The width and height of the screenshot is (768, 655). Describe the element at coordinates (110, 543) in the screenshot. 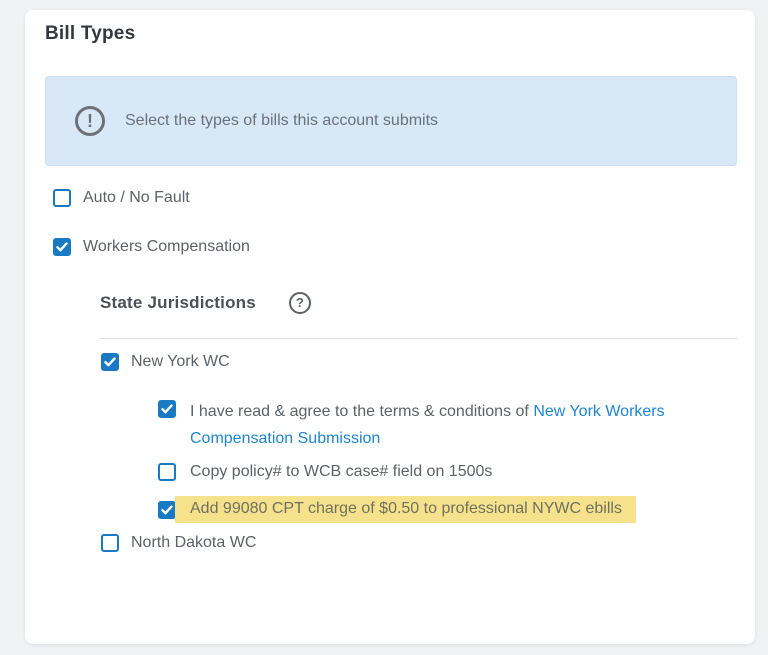

I see `north-dakota-wc-checkbox` at that location.